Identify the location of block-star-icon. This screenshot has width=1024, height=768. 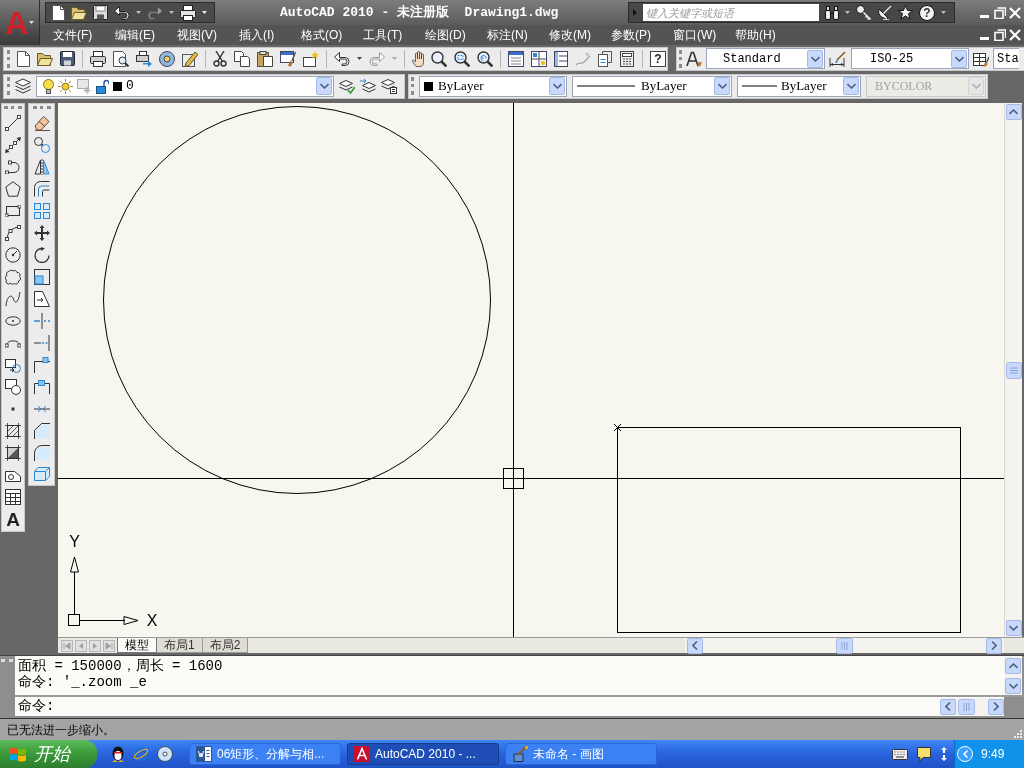
(311, 58).